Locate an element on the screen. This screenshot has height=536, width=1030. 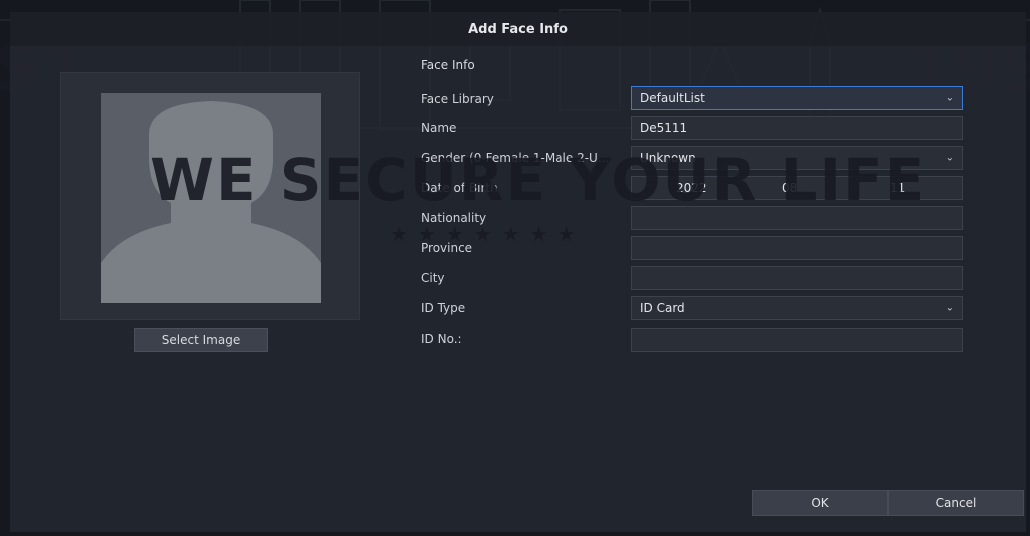
cancel-button: Cancel is located at coordinates (956, 503).